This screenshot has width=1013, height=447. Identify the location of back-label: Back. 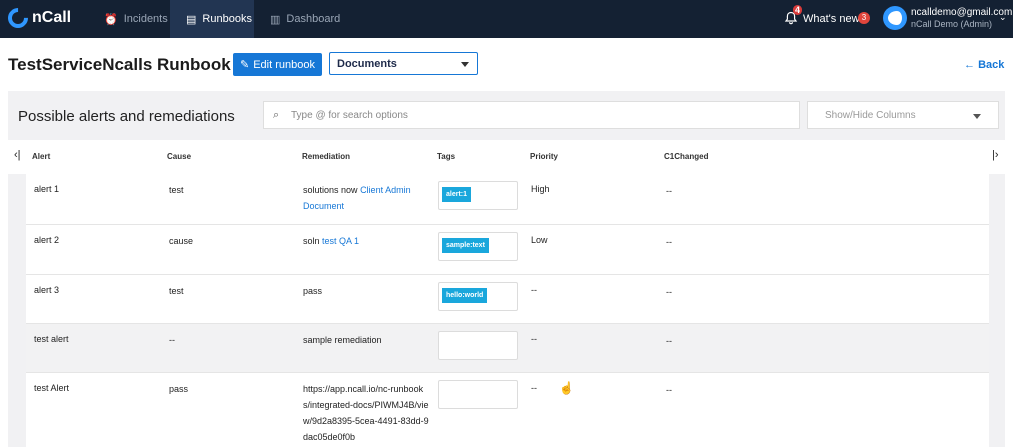
(991, 65).